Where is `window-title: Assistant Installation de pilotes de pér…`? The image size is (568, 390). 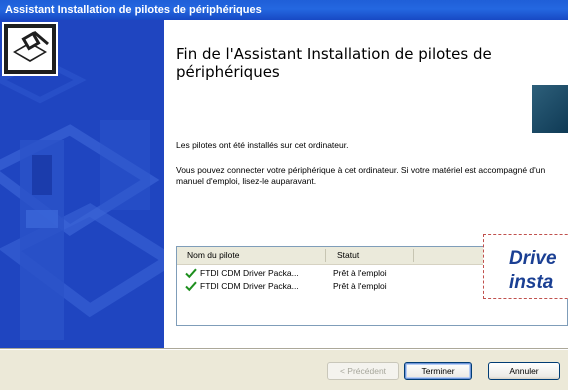 window-title: Assistant Installation de pilotes de pér… is located at coordinates (133, 10).